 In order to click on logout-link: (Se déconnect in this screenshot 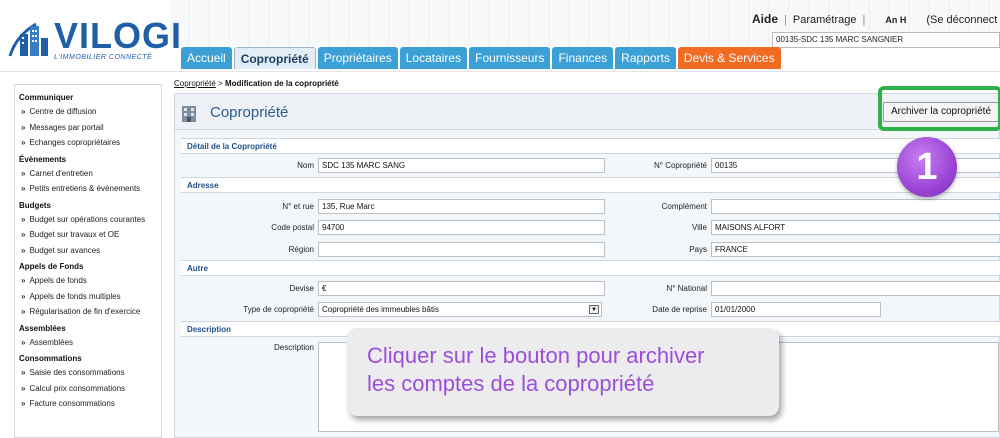, I will do `click(961, 20)`.